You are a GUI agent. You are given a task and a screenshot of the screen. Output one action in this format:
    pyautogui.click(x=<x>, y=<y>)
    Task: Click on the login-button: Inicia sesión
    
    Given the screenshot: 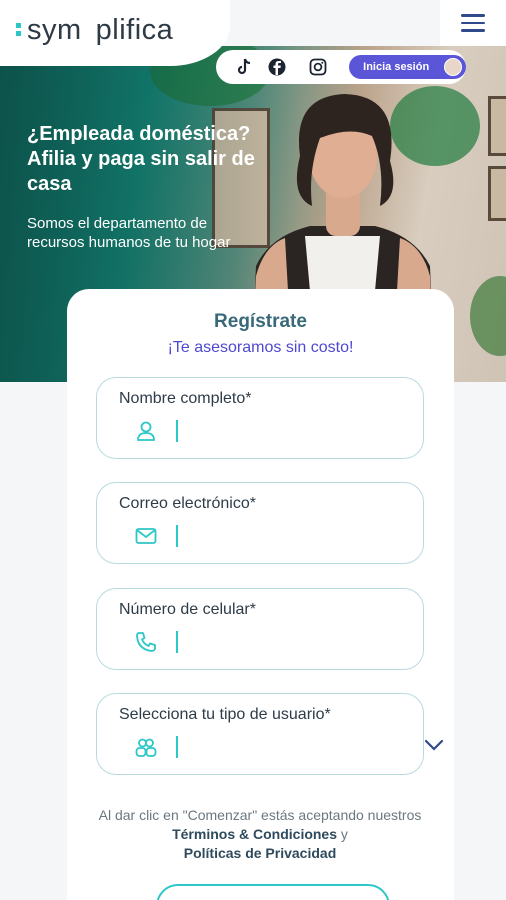 What is the action you would take?
    pyautogui.click(x=407, y=67)
    